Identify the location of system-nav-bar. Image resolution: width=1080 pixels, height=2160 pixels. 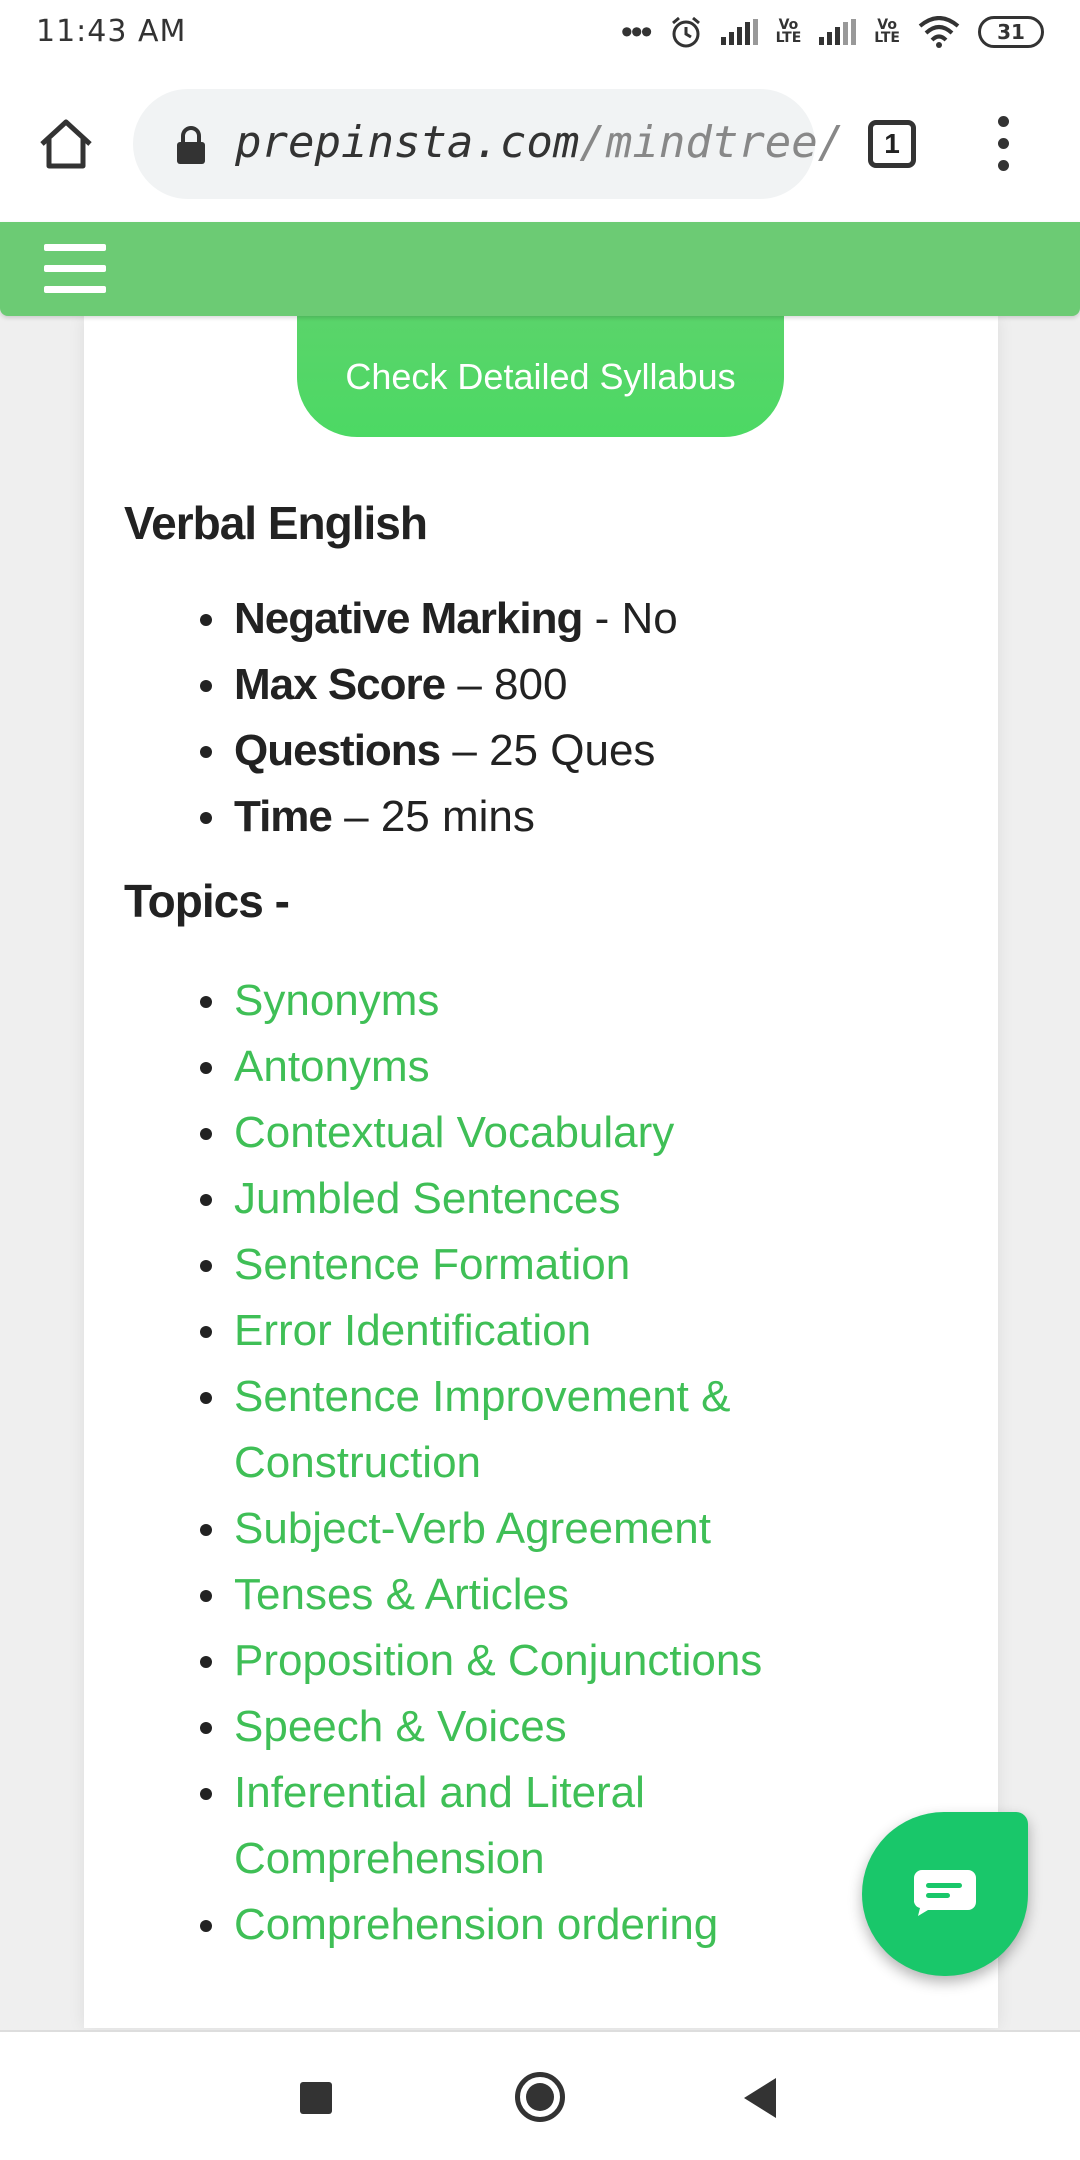
(540, 2095).